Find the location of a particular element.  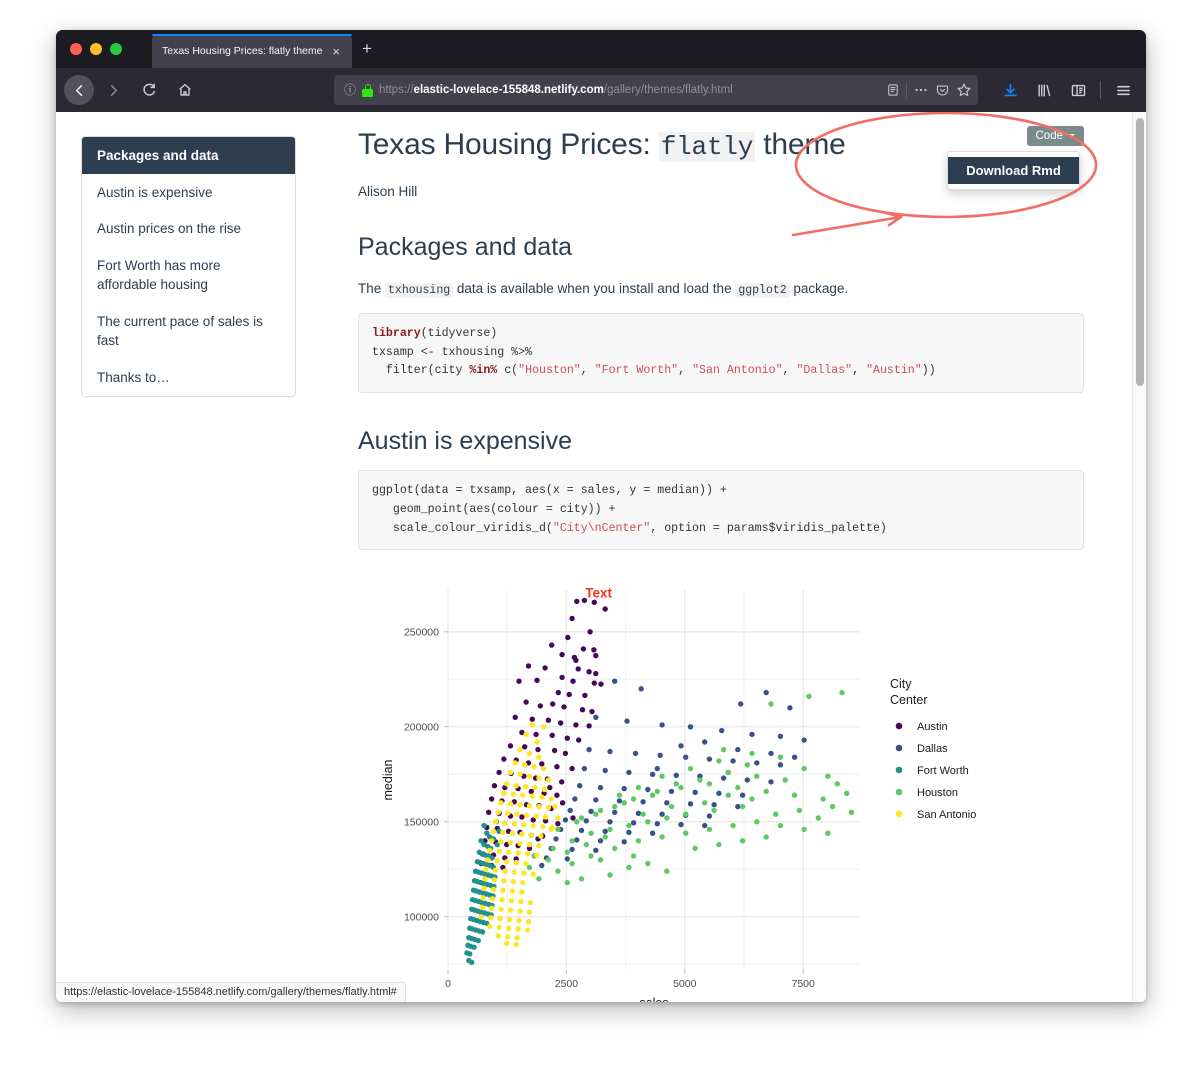

code2-line3-b: , option = params$viridis_palette) is located at coordinates (768, 528).